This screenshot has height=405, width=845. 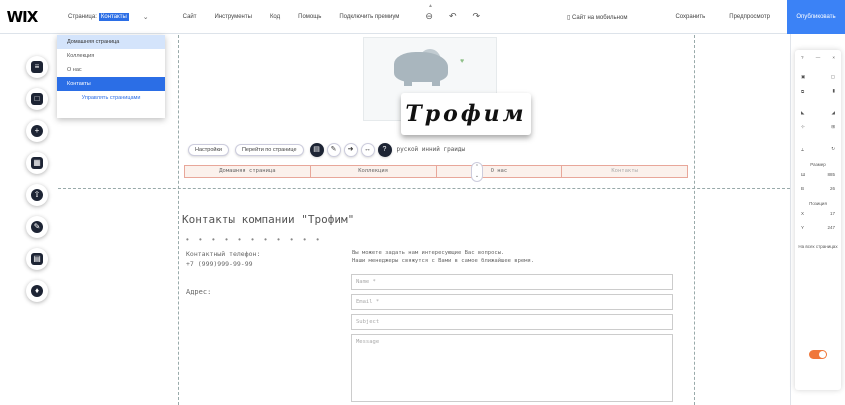 I want to click on wix-logo: WIX, so click(x=22, y=17).